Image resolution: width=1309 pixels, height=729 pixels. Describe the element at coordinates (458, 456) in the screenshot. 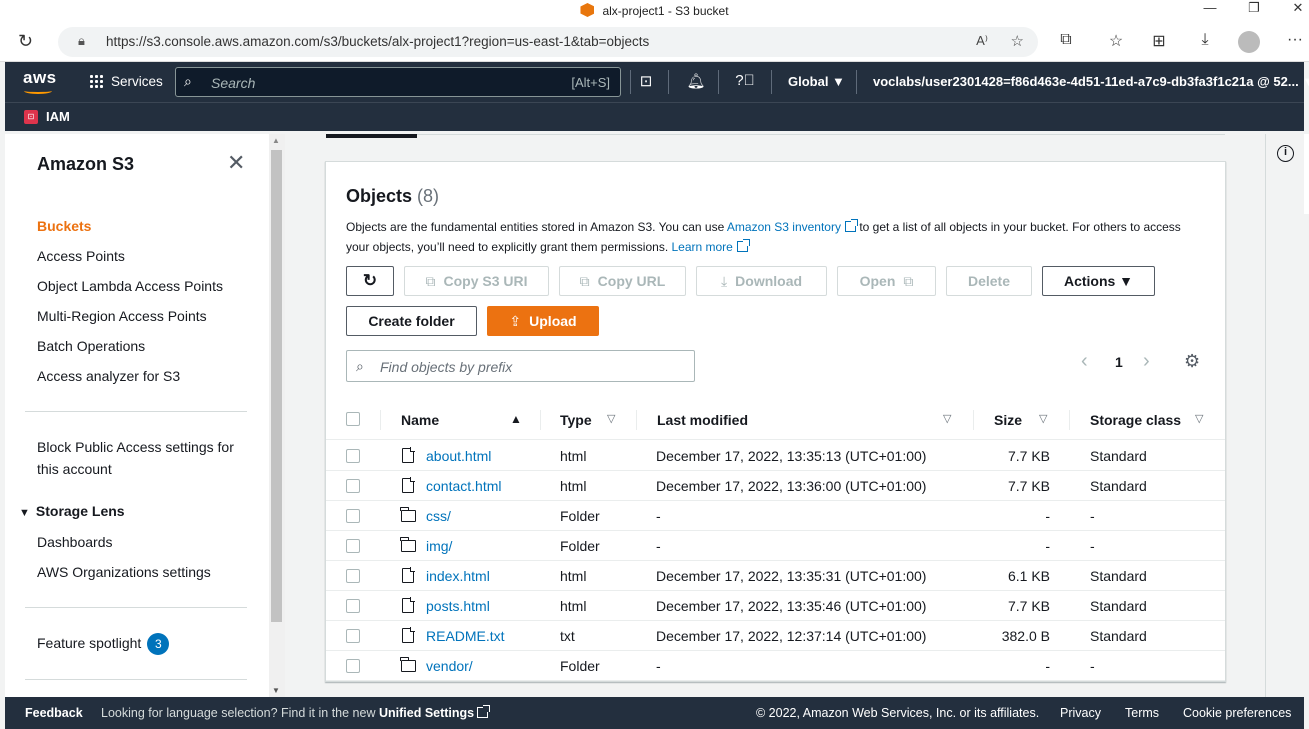

I see `object-name-link: about.html` at that location.